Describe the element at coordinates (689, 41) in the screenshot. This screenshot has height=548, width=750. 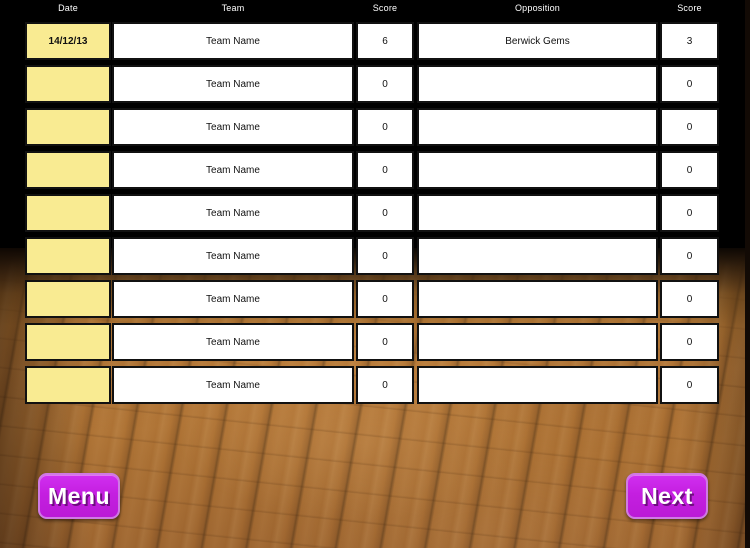
I see `cell-score-opposition: 3` at that location.